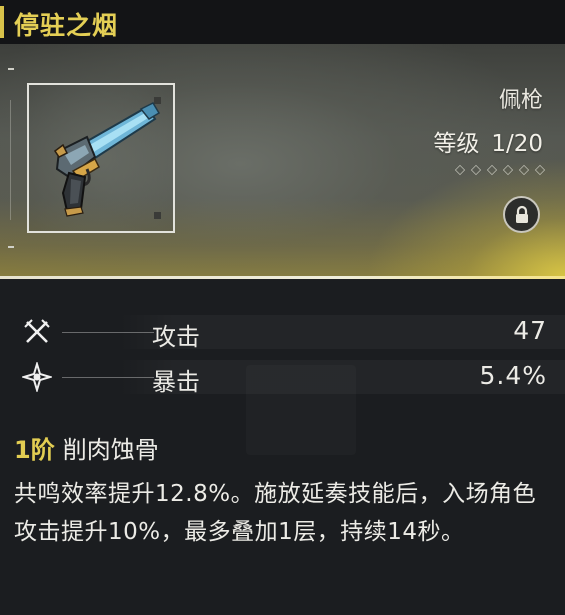  I want to click on lock-button, so click(521, 214).